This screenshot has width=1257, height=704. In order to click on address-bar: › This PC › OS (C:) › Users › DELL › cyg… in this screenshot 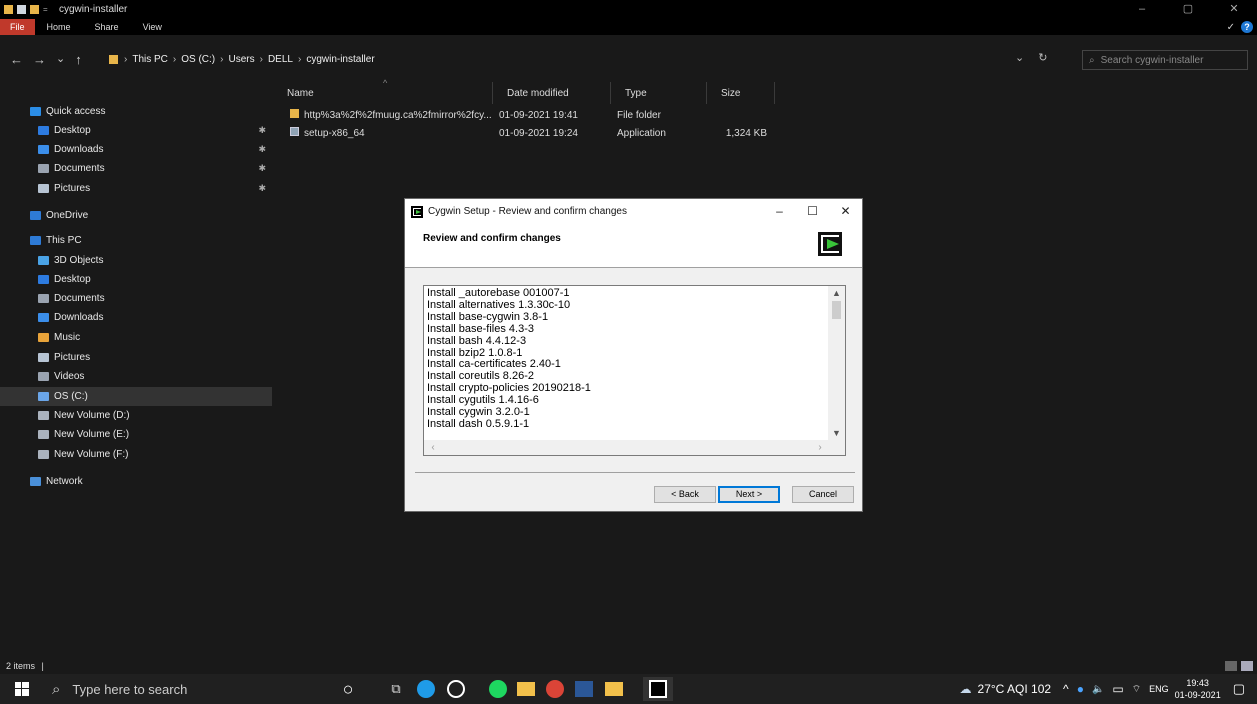, I will do `click(589, 59)`.